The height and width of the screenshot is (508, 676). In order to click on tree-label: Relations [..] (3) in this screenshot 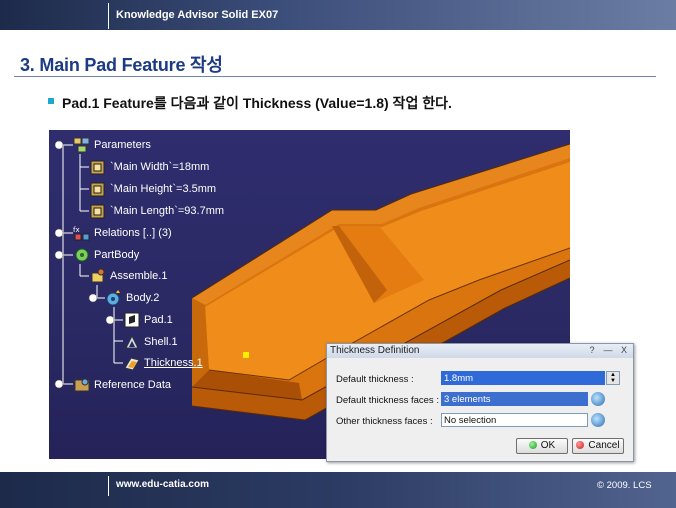, I will do `click(133, 233)`.